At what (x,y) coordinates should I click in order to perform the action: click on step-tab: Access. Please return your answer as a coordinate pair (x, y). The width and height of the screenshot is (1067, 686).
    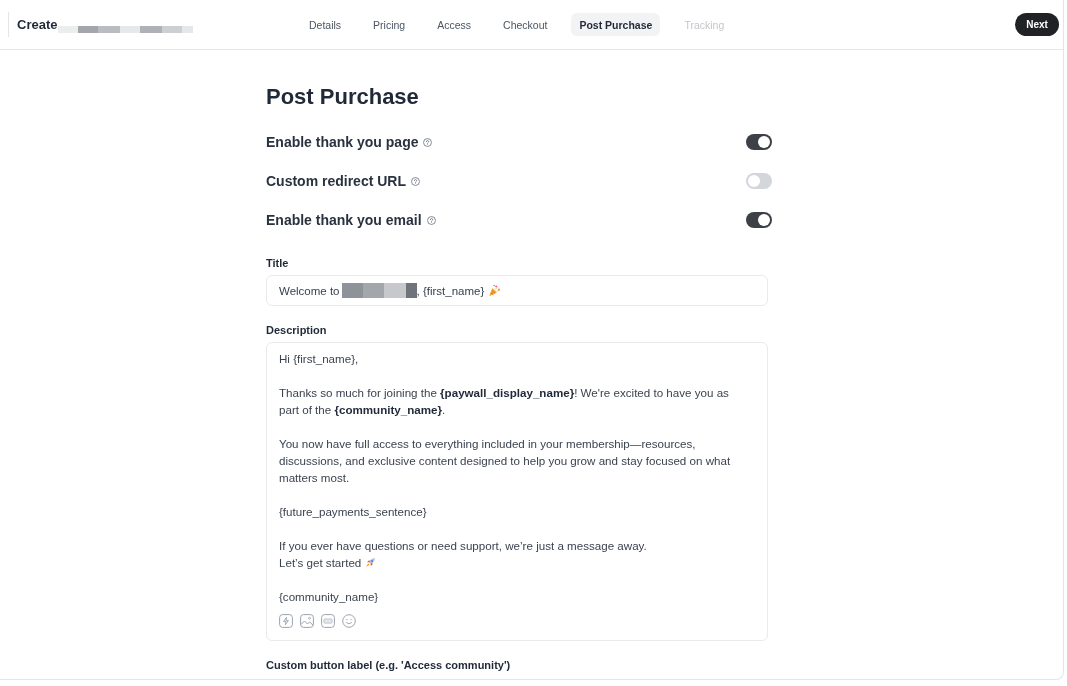
    Looking at the image, I should click on (454, 24).